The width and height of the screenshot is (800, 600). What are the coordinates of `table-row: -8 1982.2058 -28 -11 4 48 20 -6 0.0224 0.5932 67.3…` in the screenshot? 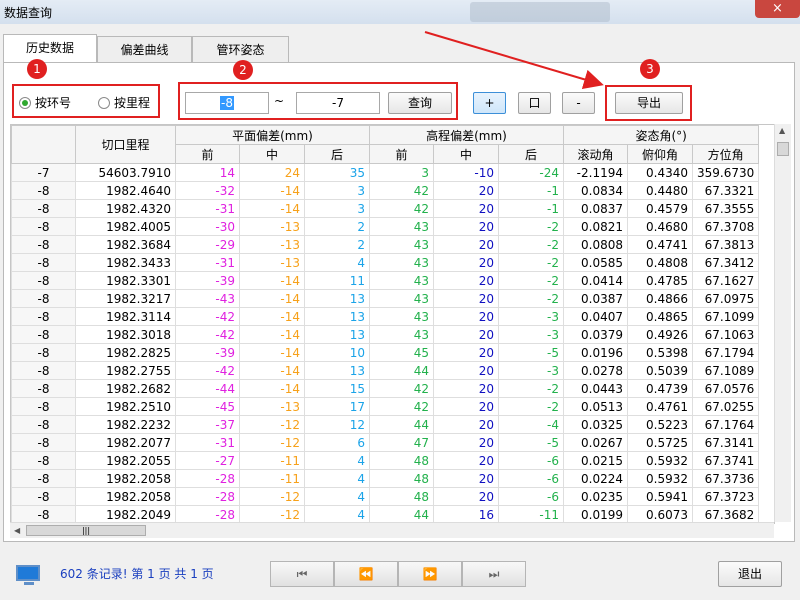 It's located at (385, 478).